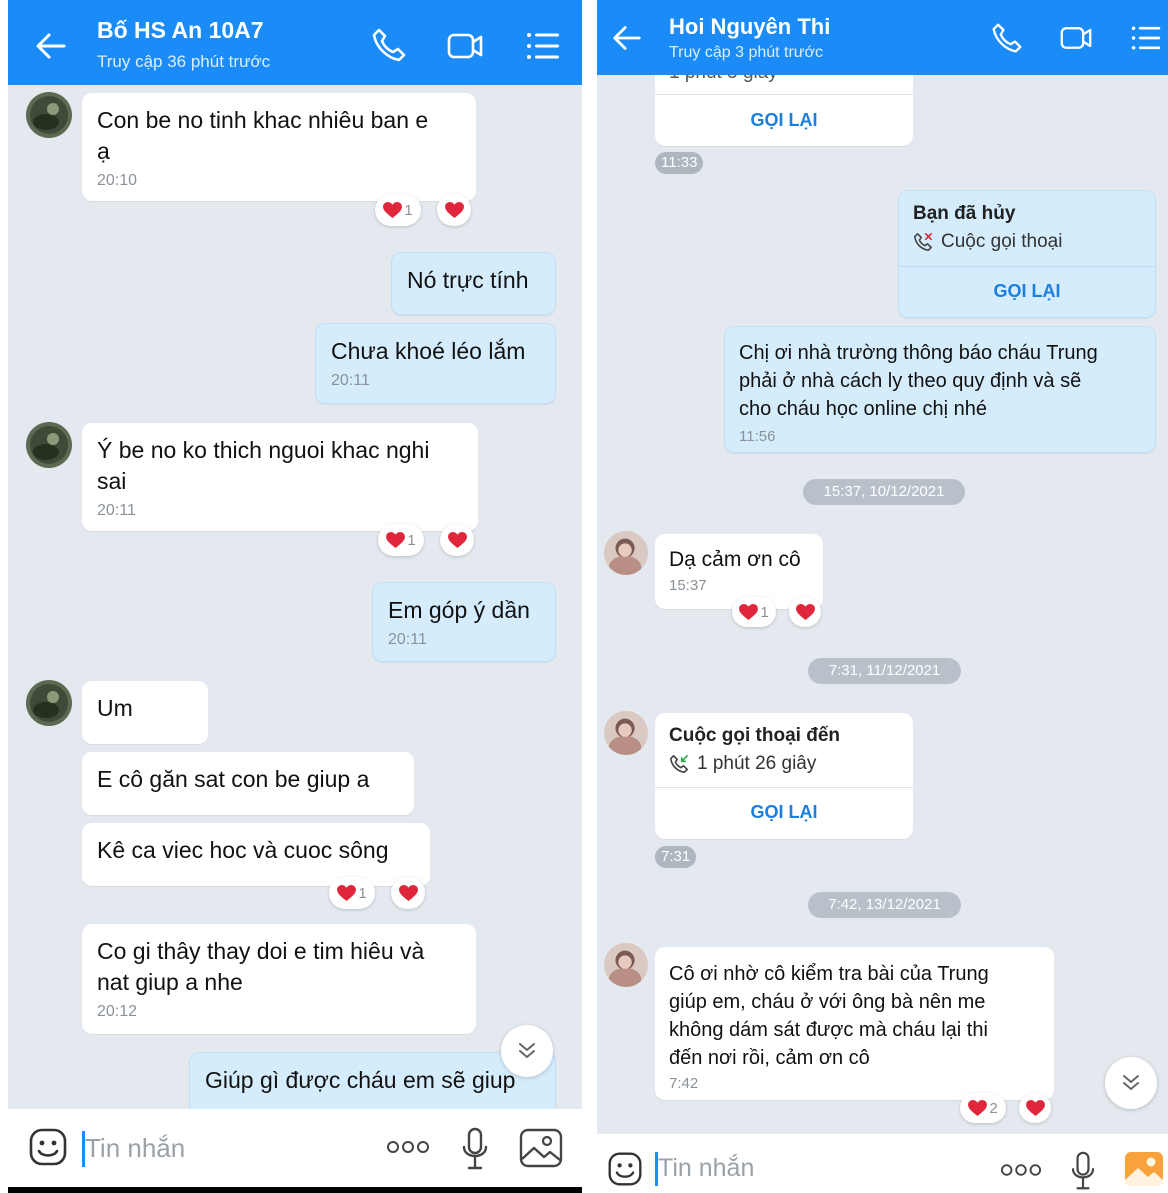 This screenshot has width=1168, height=1193. What do you see at coordinates (735, 559) in the screenshot?
I see `message-text: Dạ cảm ơn cô` at bounding box center [735, 559].